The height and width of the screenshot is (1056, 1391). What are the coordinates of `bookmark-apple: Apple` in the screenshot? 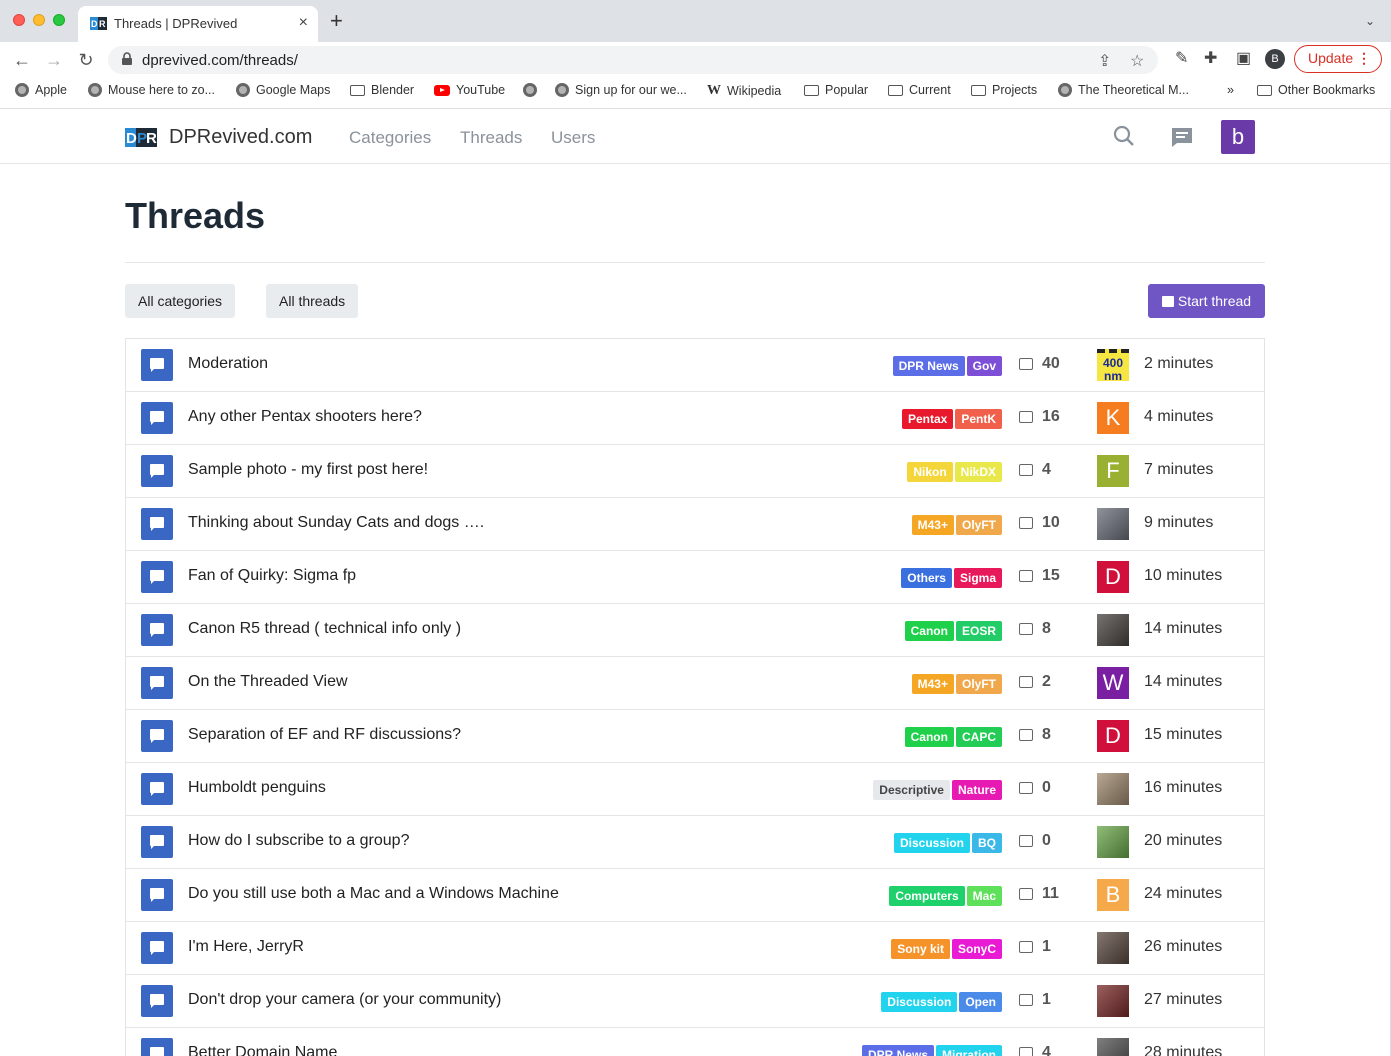 It's located at (41, 90).